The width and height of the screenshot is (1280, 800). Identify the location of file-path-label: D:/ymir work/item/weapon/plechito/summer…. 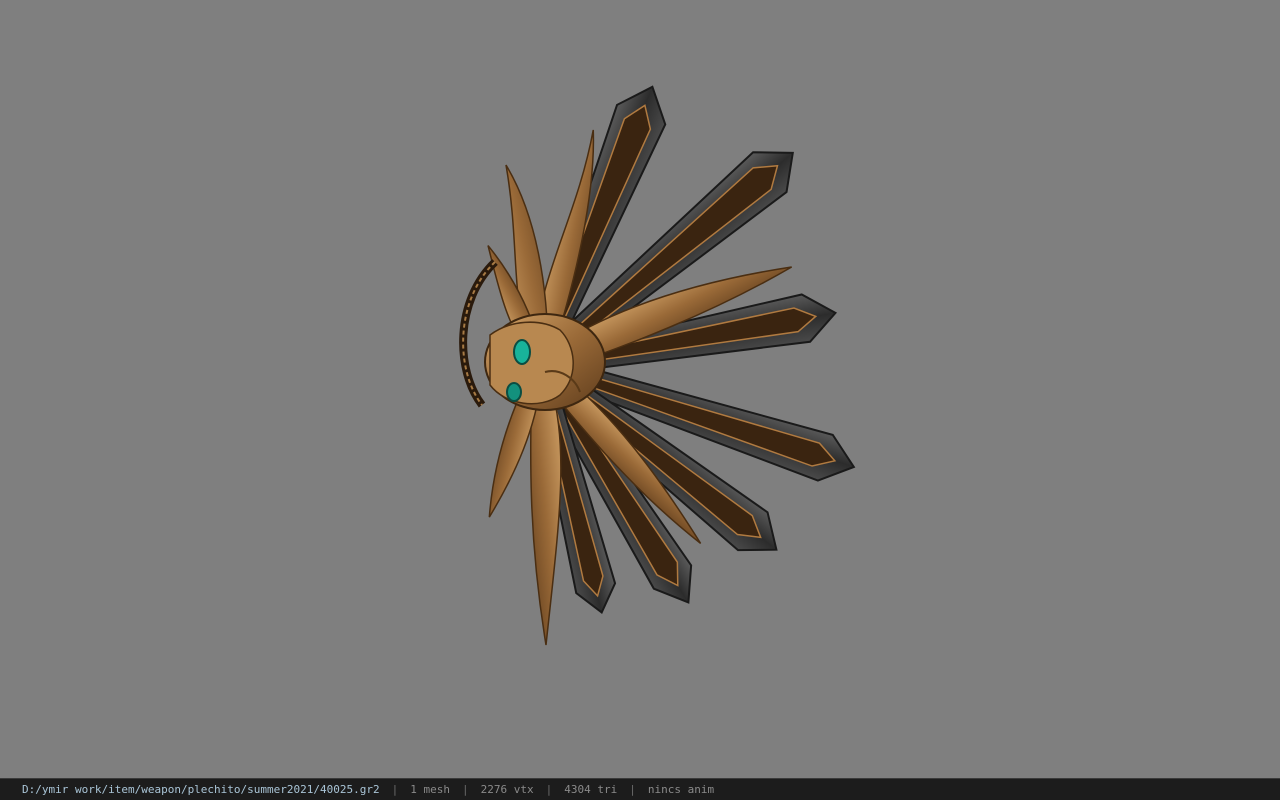
(201, 789).